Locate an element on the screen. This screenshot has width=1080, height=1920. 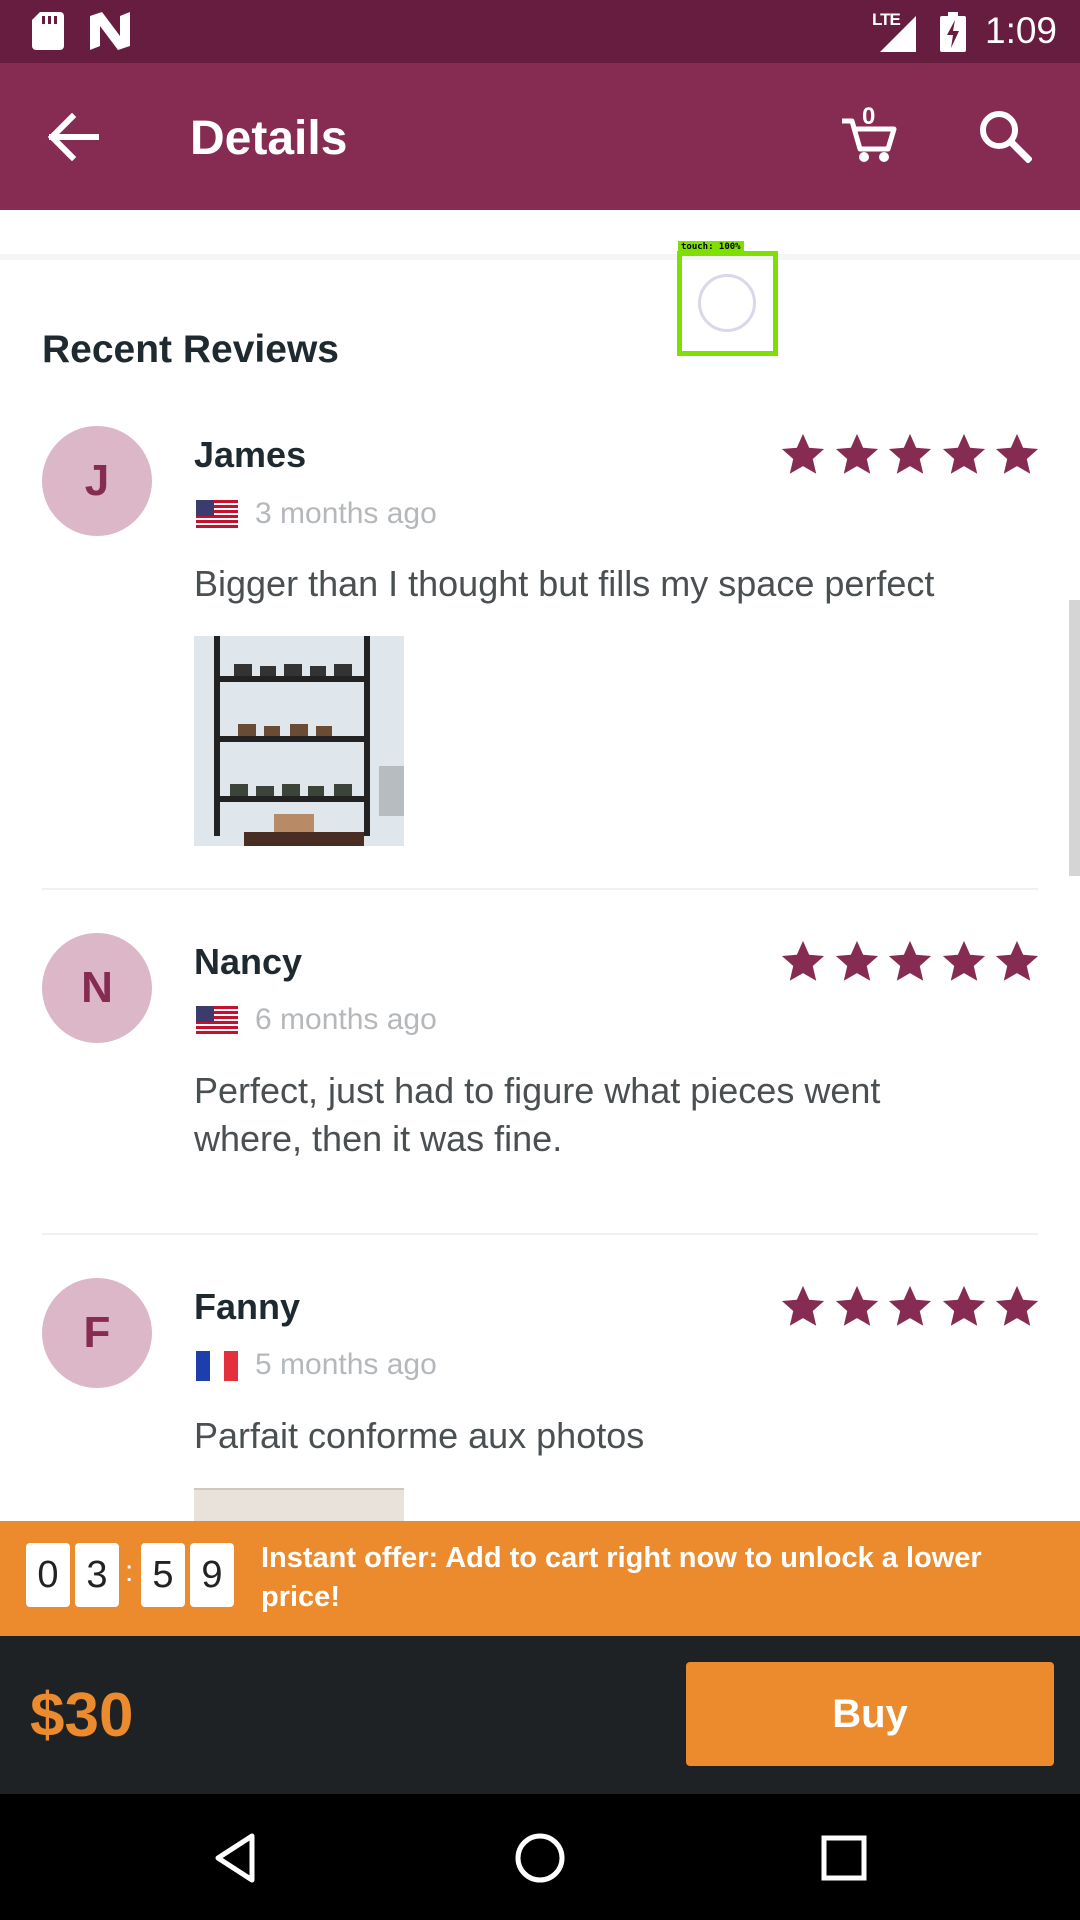
timer-digit: 5 is located at coordinates (163, 1575).